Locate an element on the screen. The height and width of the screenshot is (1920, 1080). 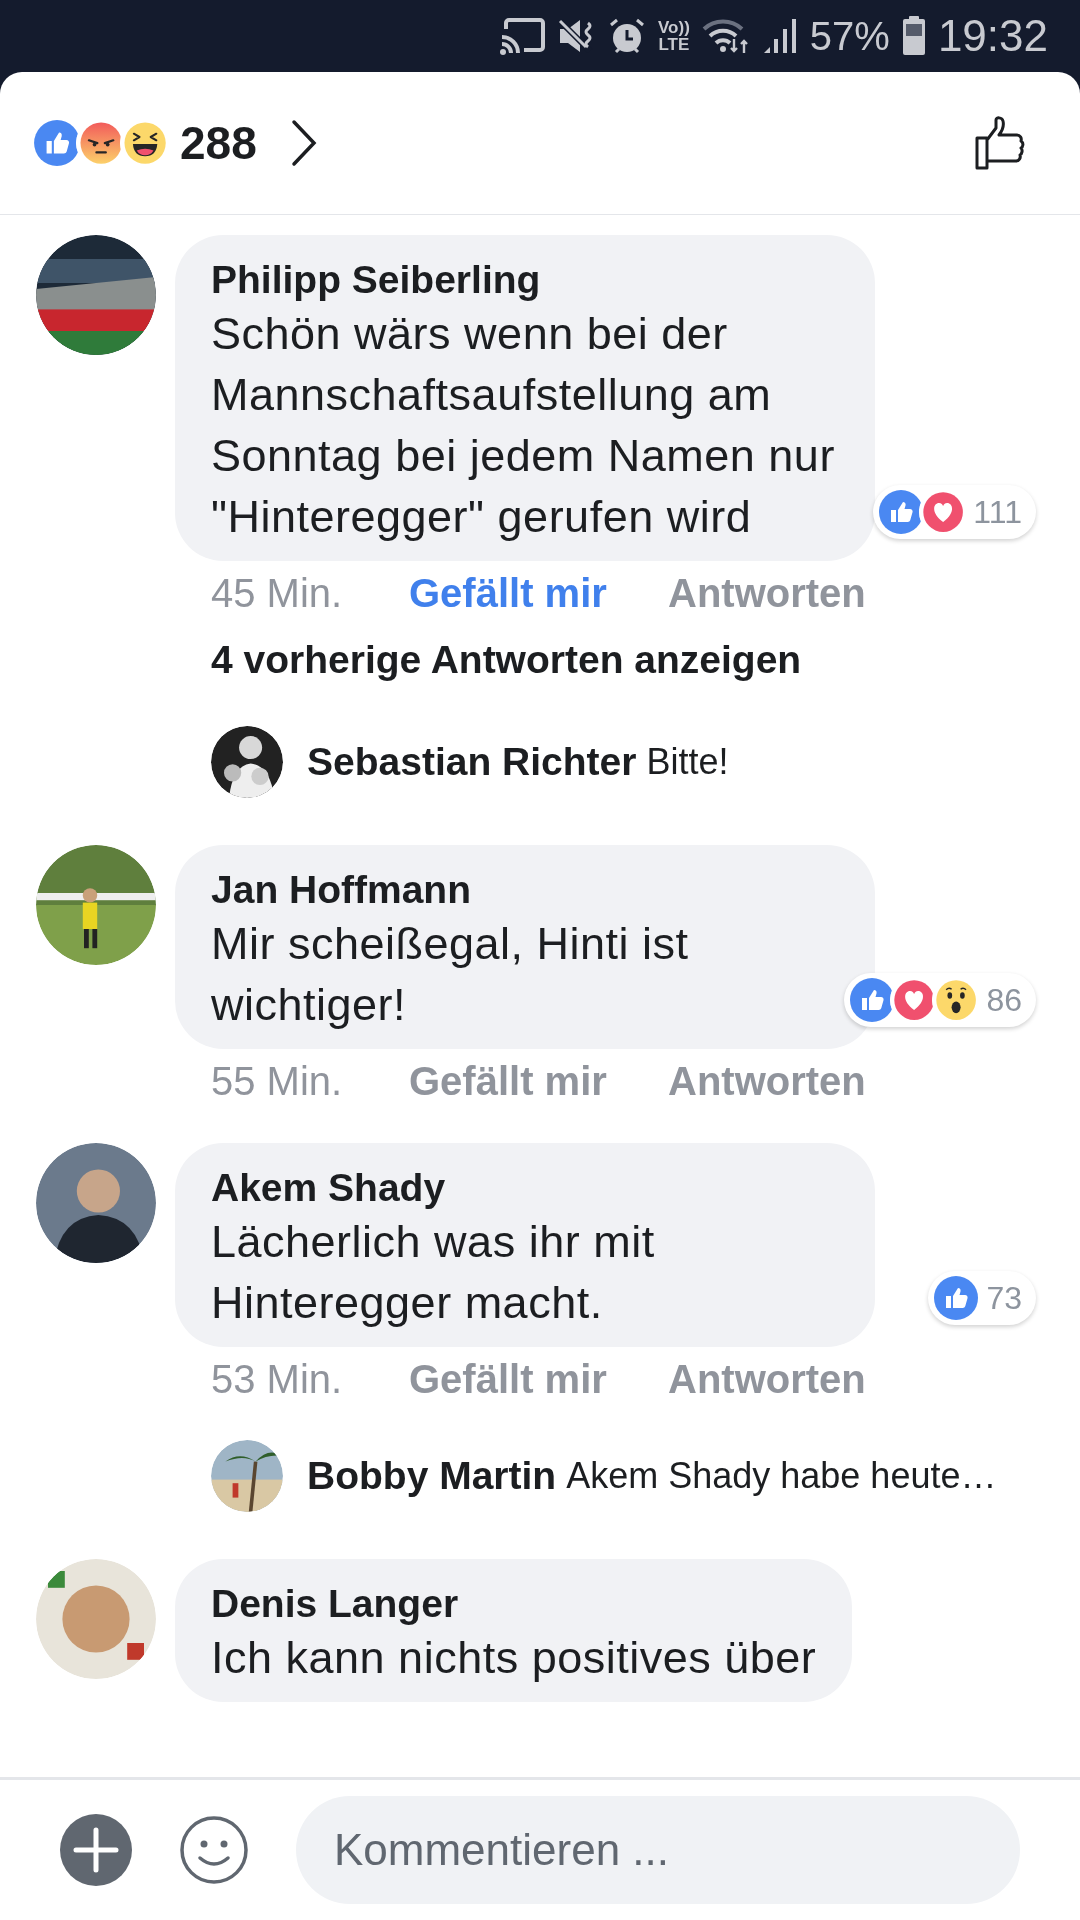
reaction-badge: 111 is located at coordinates (954, 512).